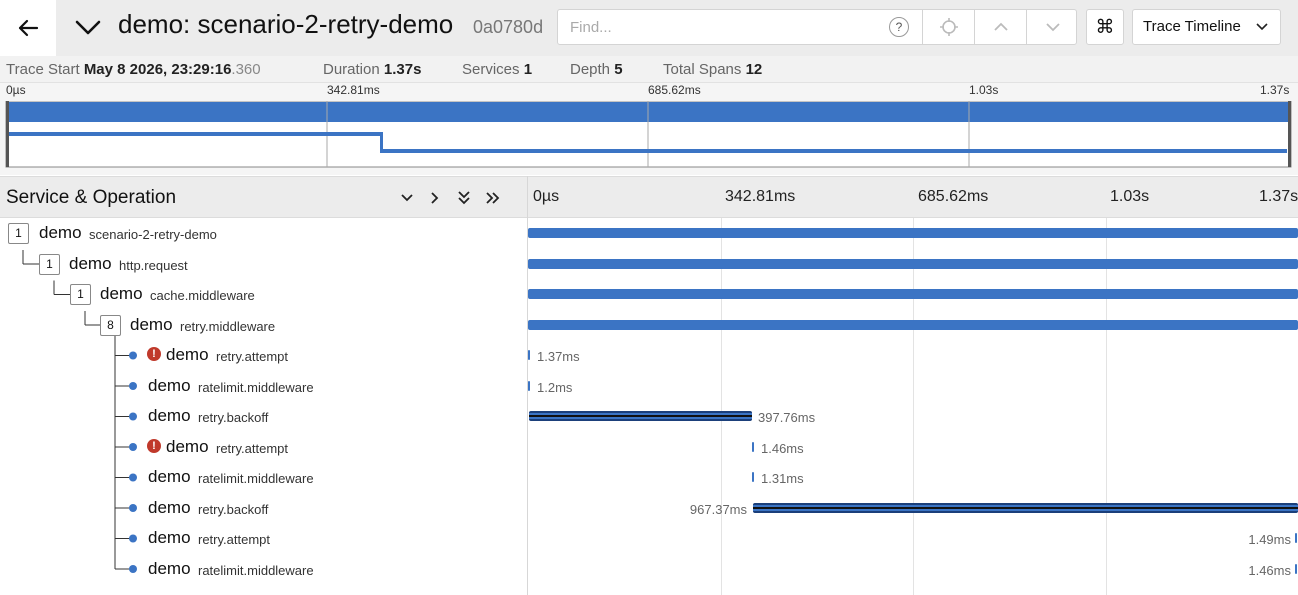  I want to click on minimap-canvas, so click(648, 134).